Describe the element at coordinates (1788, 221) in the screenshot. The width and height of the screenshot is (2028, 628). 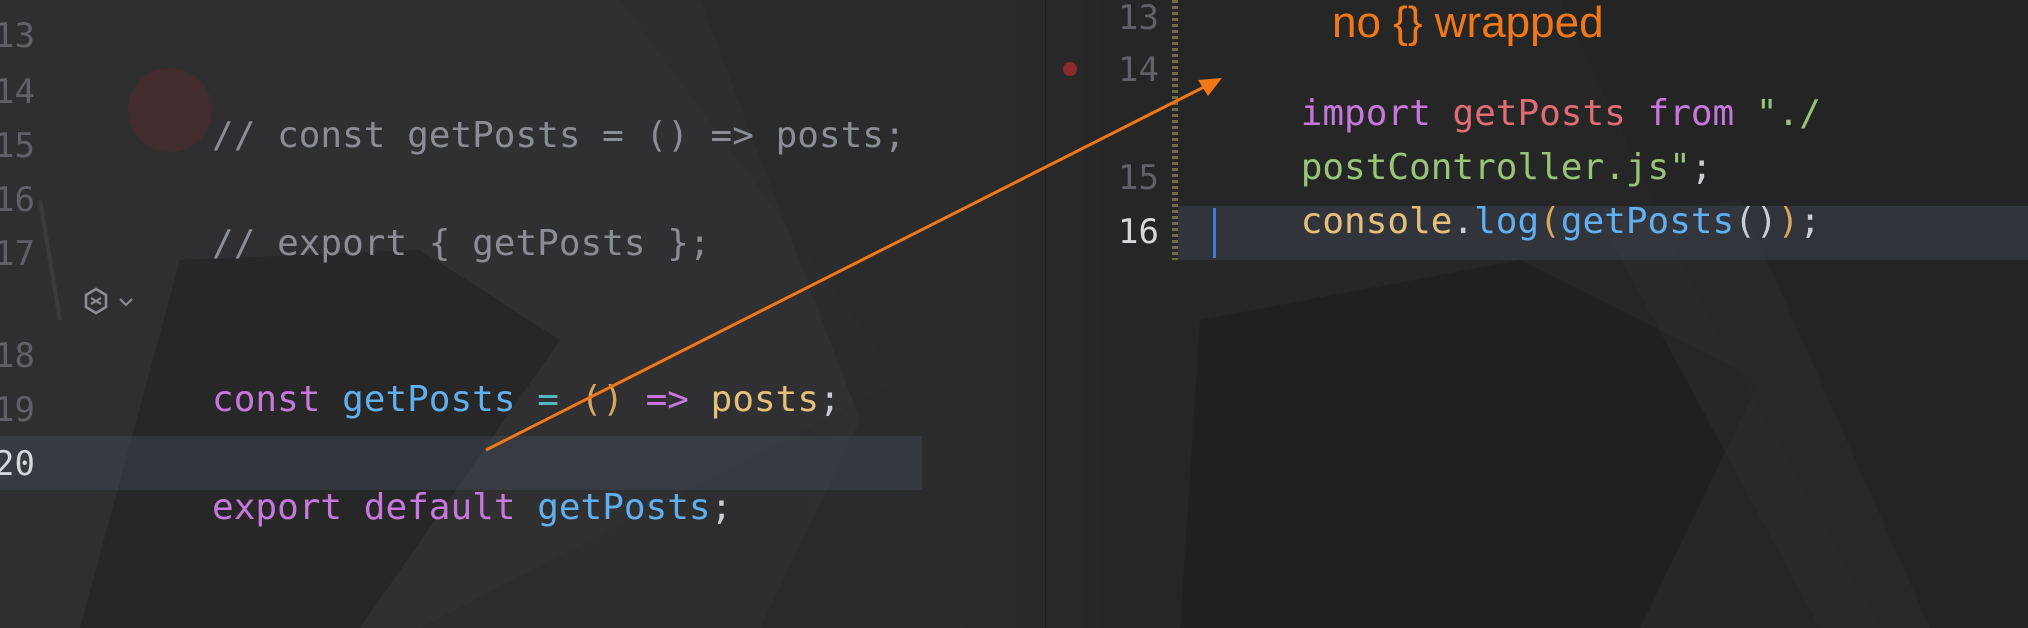
I see `paren: )` at that location.